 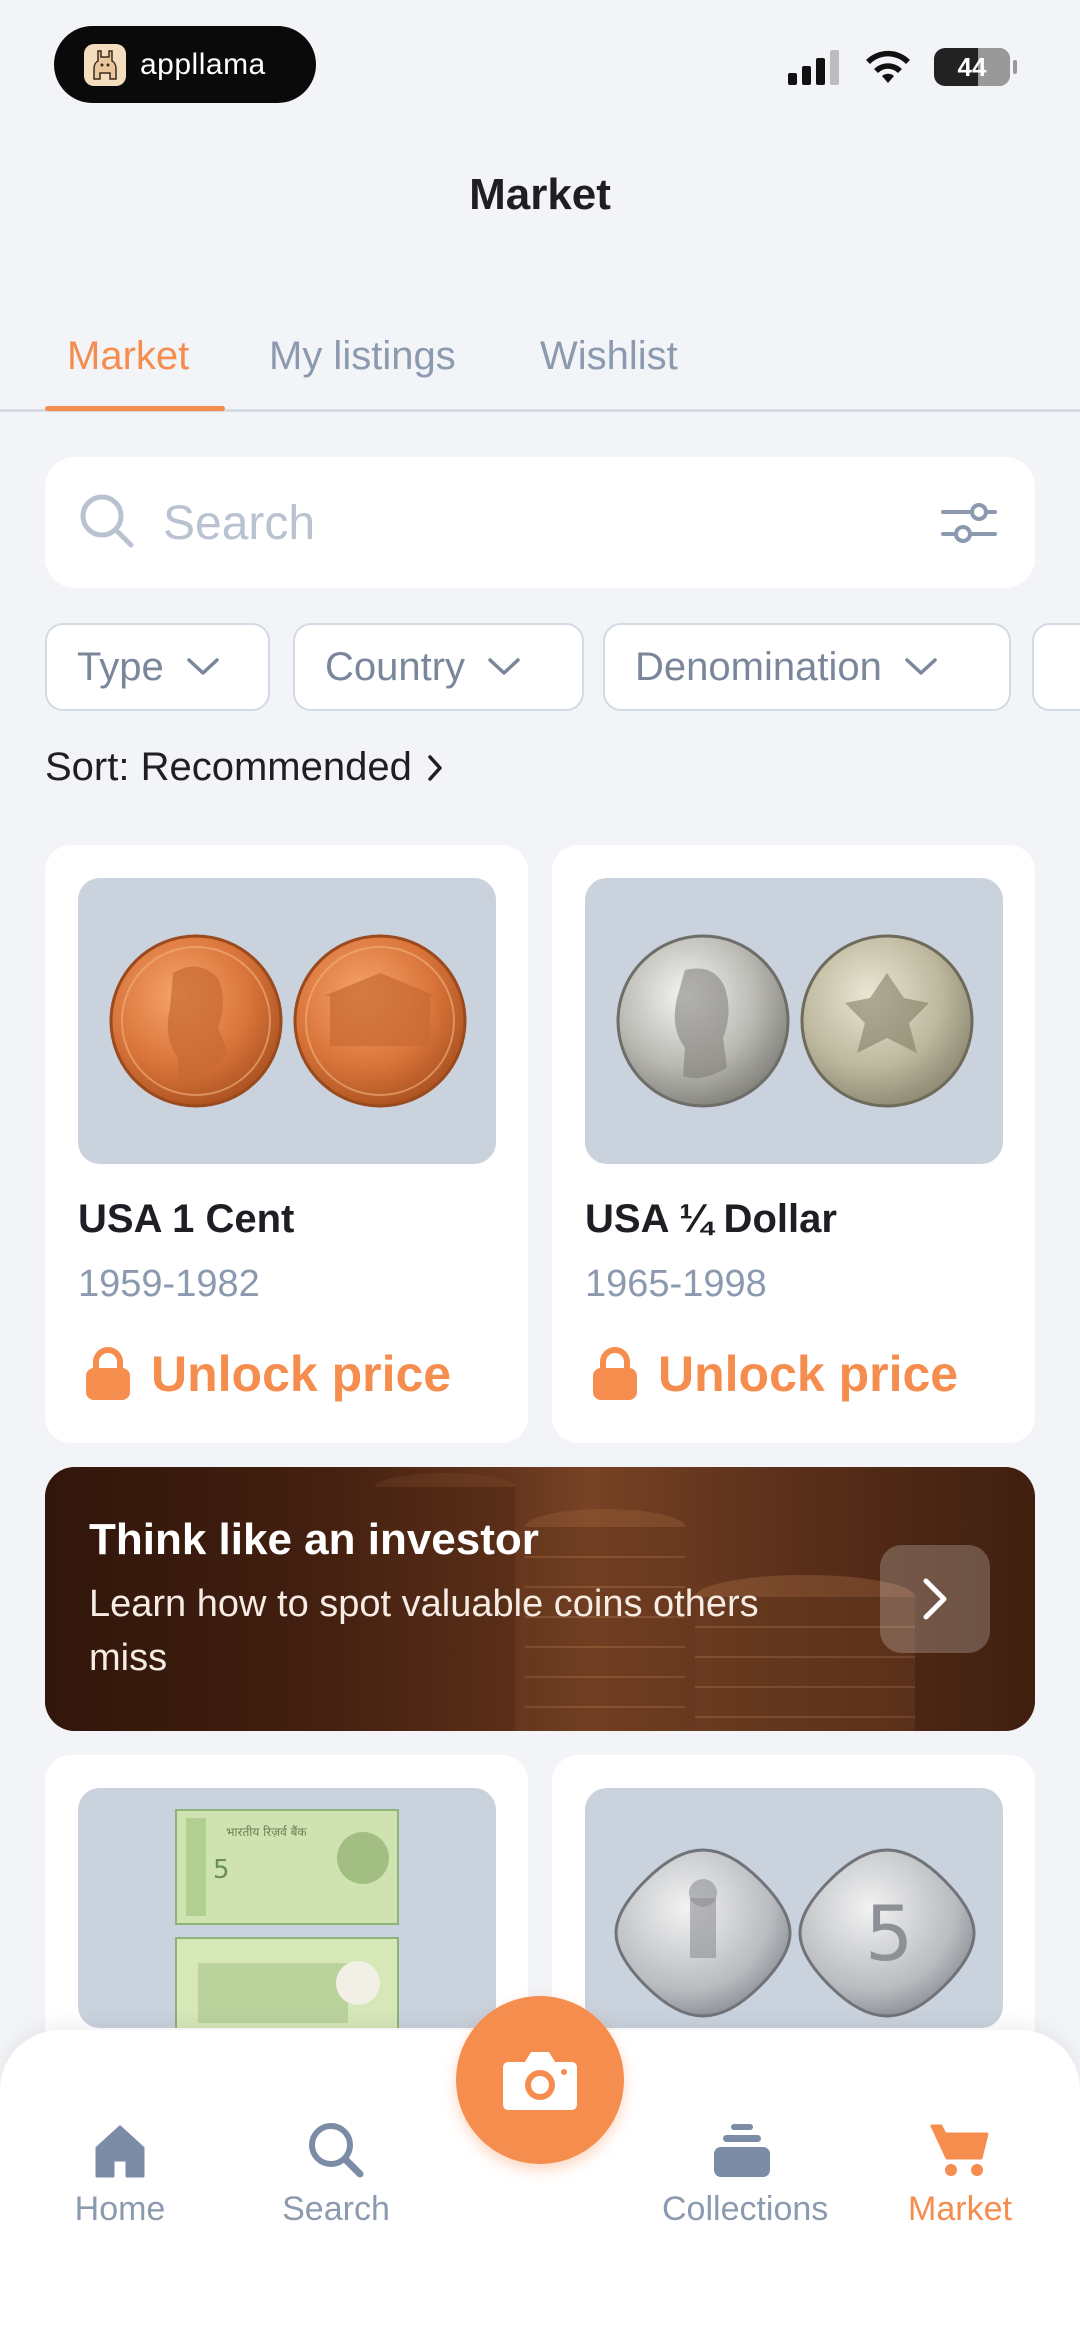 I want to click on nav-search-label: Search, so click(x=336, y=2209).